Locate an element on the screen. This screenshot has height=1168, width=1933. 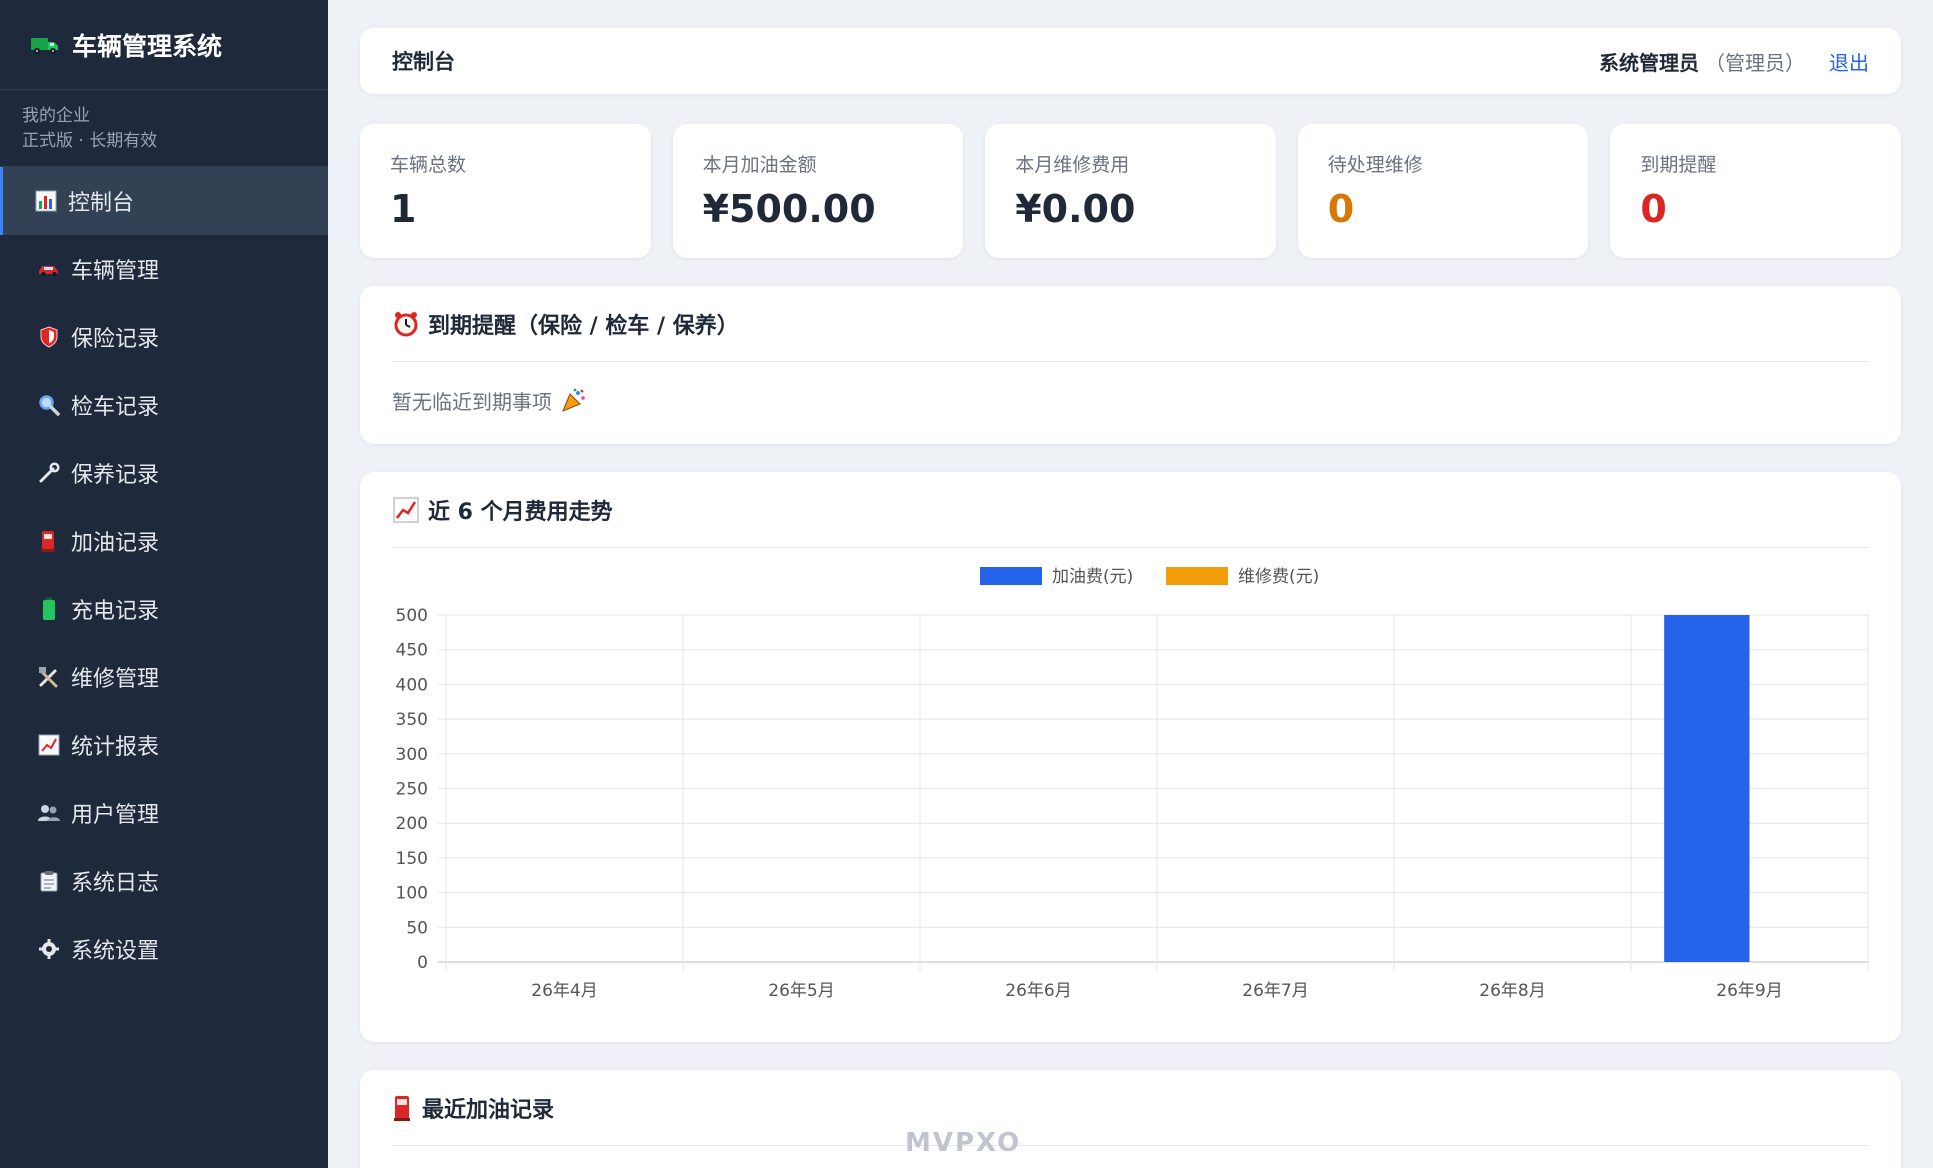
y-tick-label: 0 is located at coordinates (422, 963).